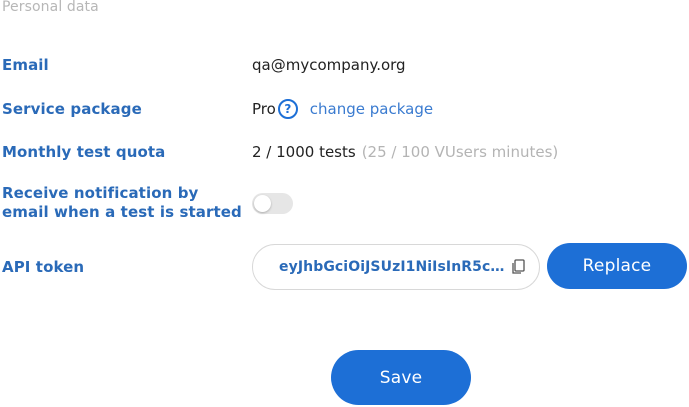 The width and height of the screenshot is (689, 407). Describe the element at coordinates (460, 152) in the screenshot. I see `quota-vusers: (25 / 100 VUsers minutes)` at that location.